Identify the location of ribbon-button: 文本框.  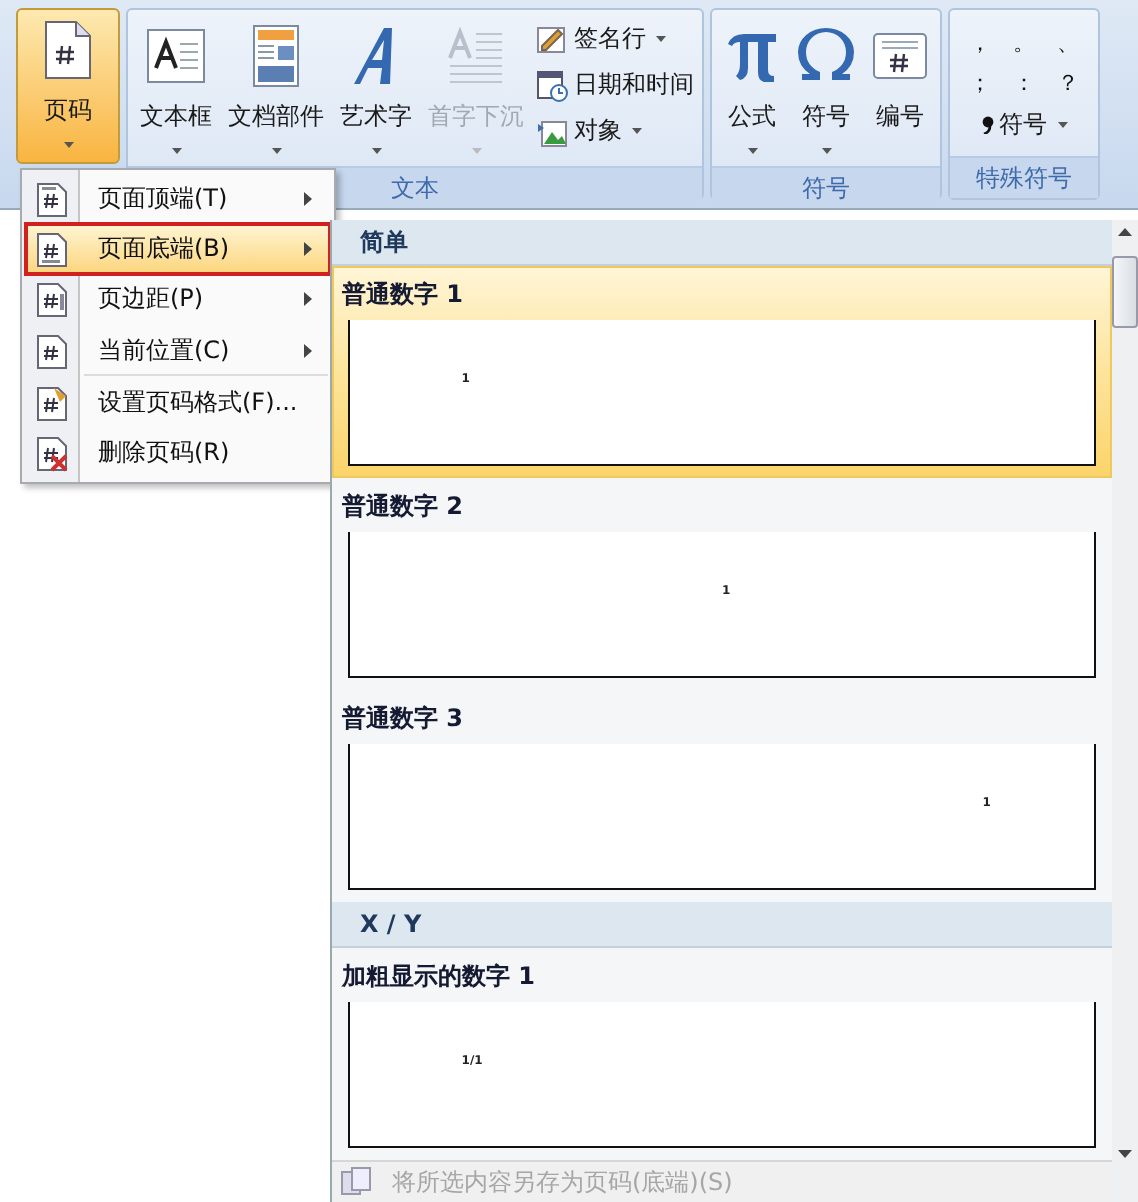
(176, 90).